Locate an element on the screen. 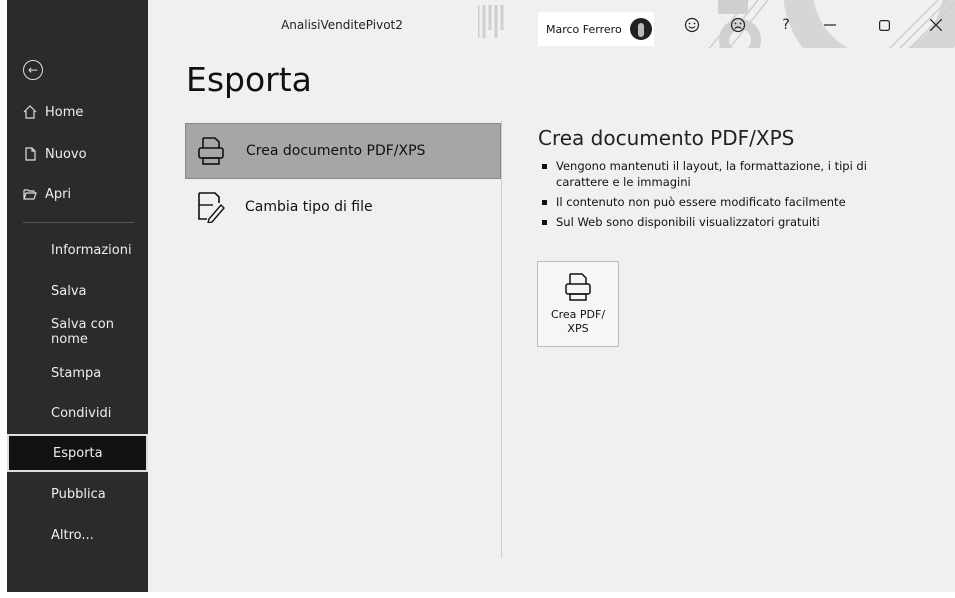 Image resolution: width=955 pixels, height=598 pixels. smiley-button is located at coordinates (692, 25).